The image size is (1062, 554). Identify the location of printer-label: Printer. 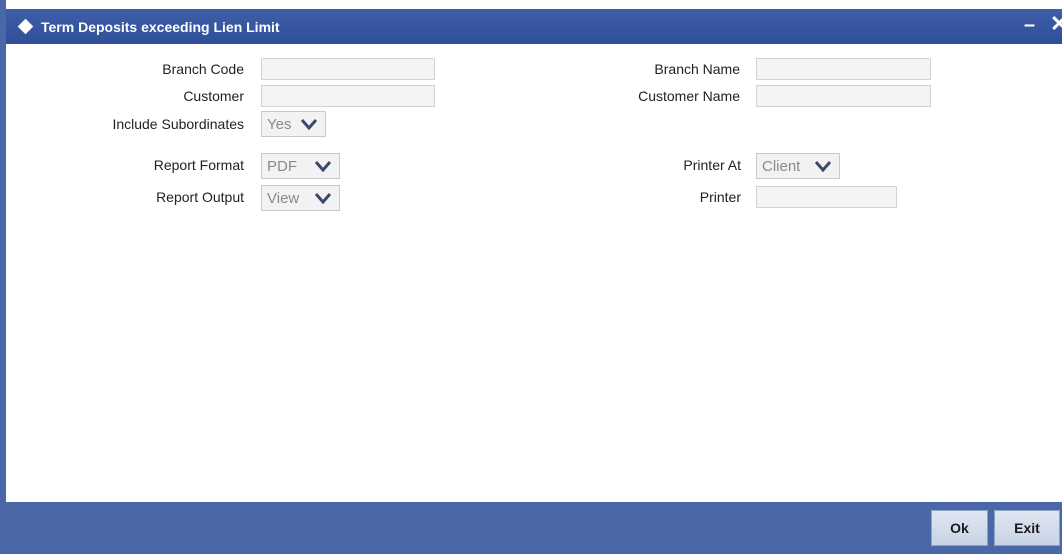
(720, 197).